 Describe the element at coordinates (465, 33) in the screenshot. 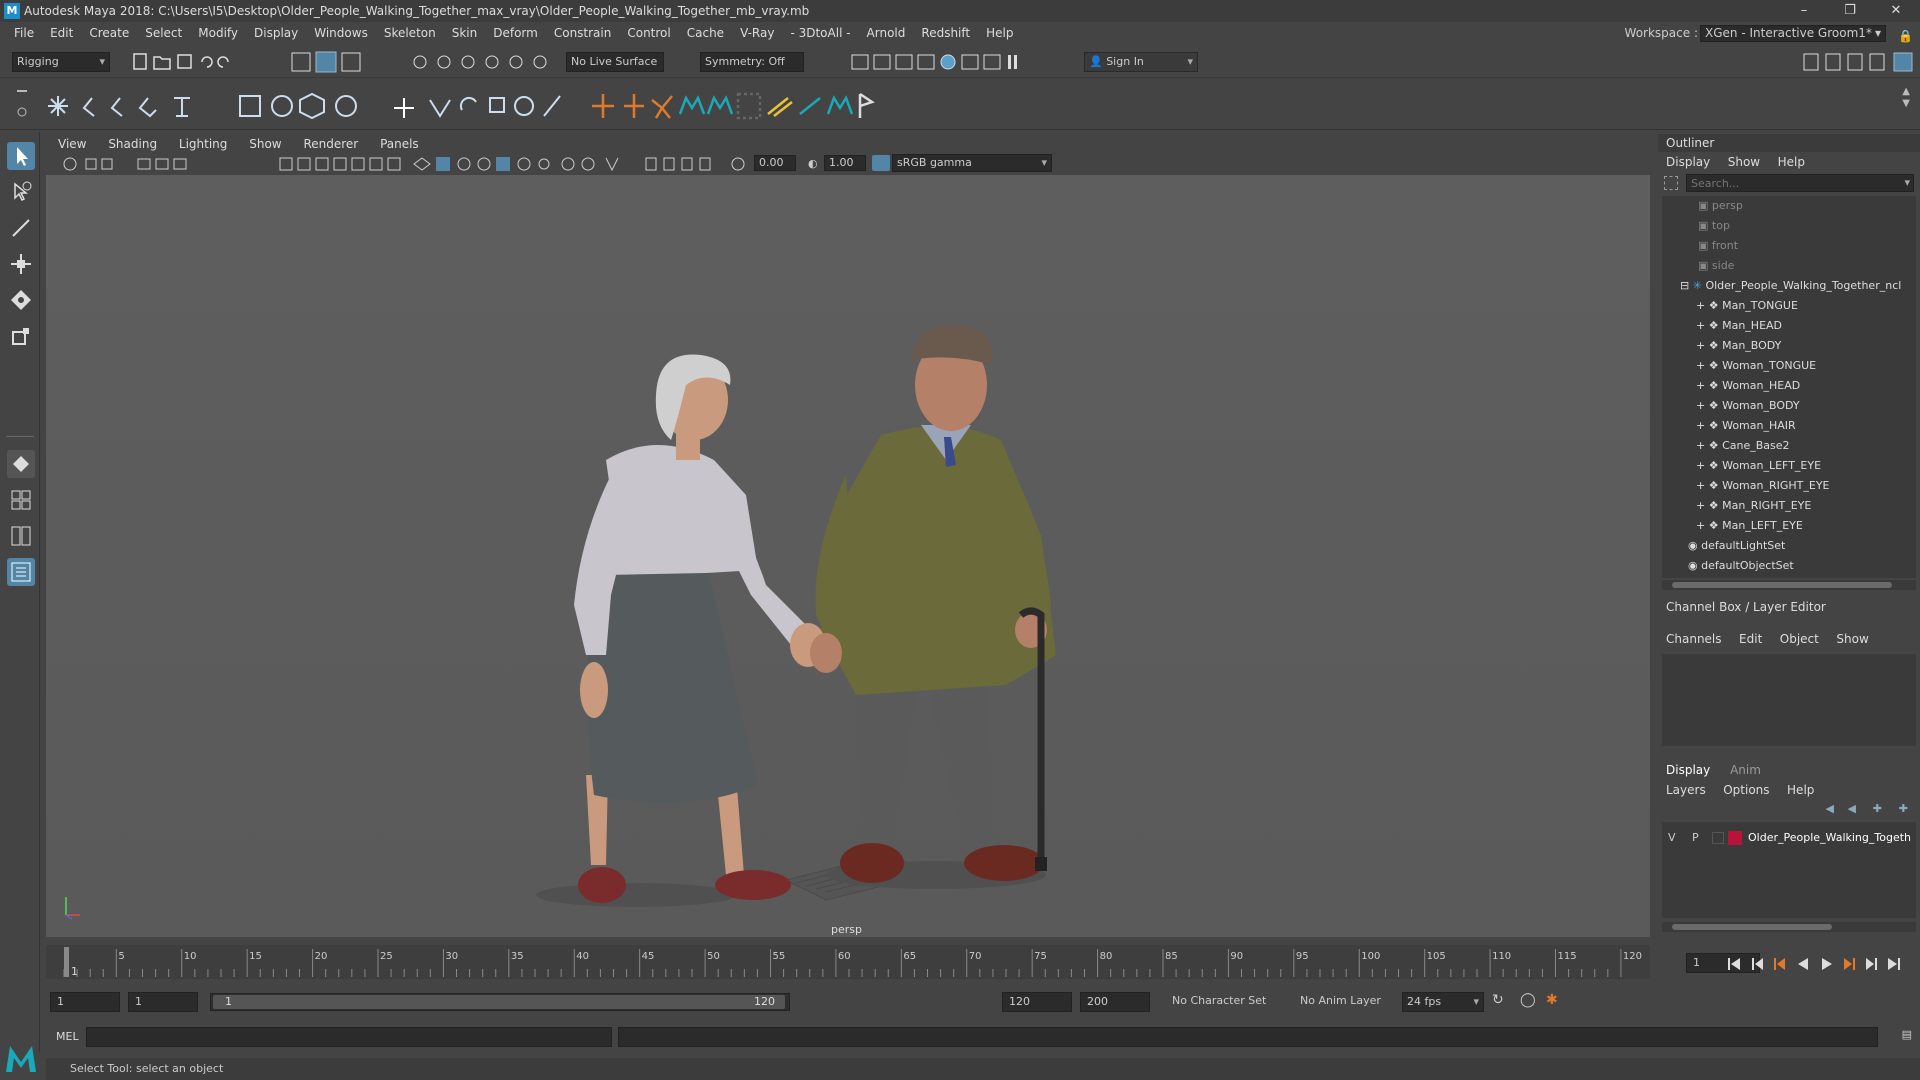

I see `menu-skin: Skin` at that location.